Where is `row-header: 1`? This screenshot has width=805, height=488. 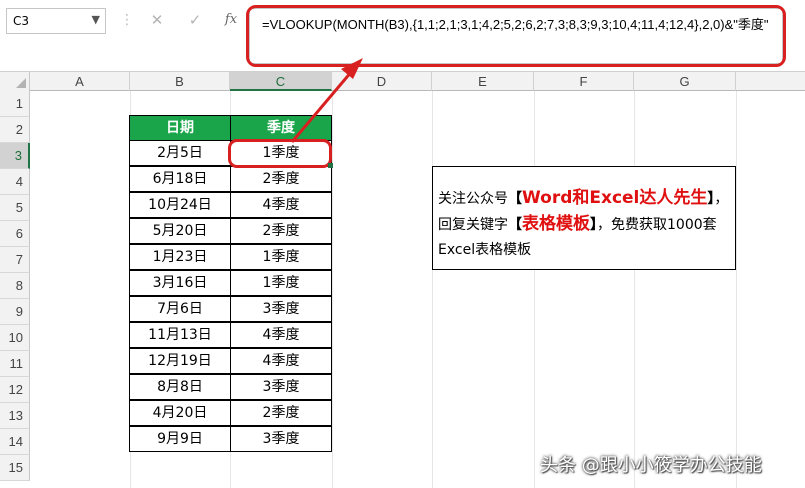
row-header: 1 is located at coordinates (15, 104).